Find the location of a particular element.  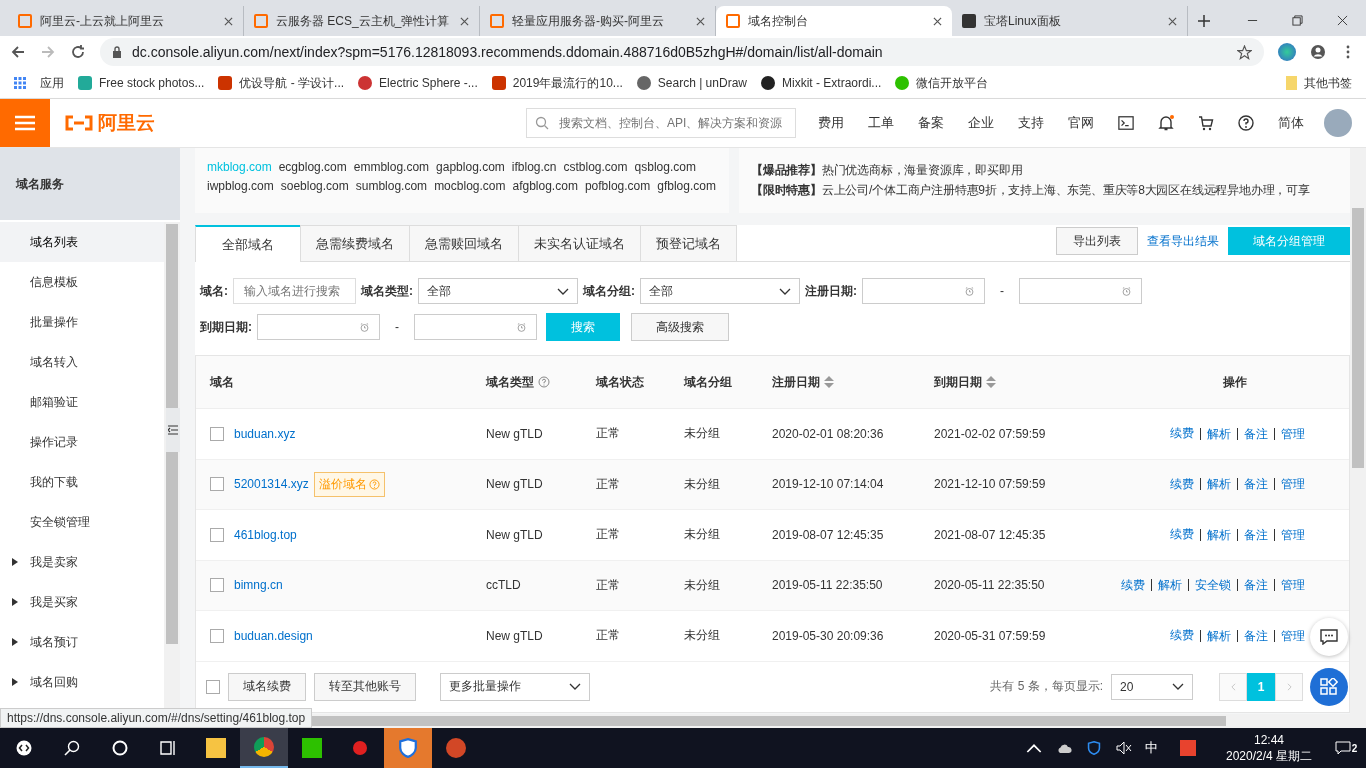

apps-icon is located at coordinates (20, 83).